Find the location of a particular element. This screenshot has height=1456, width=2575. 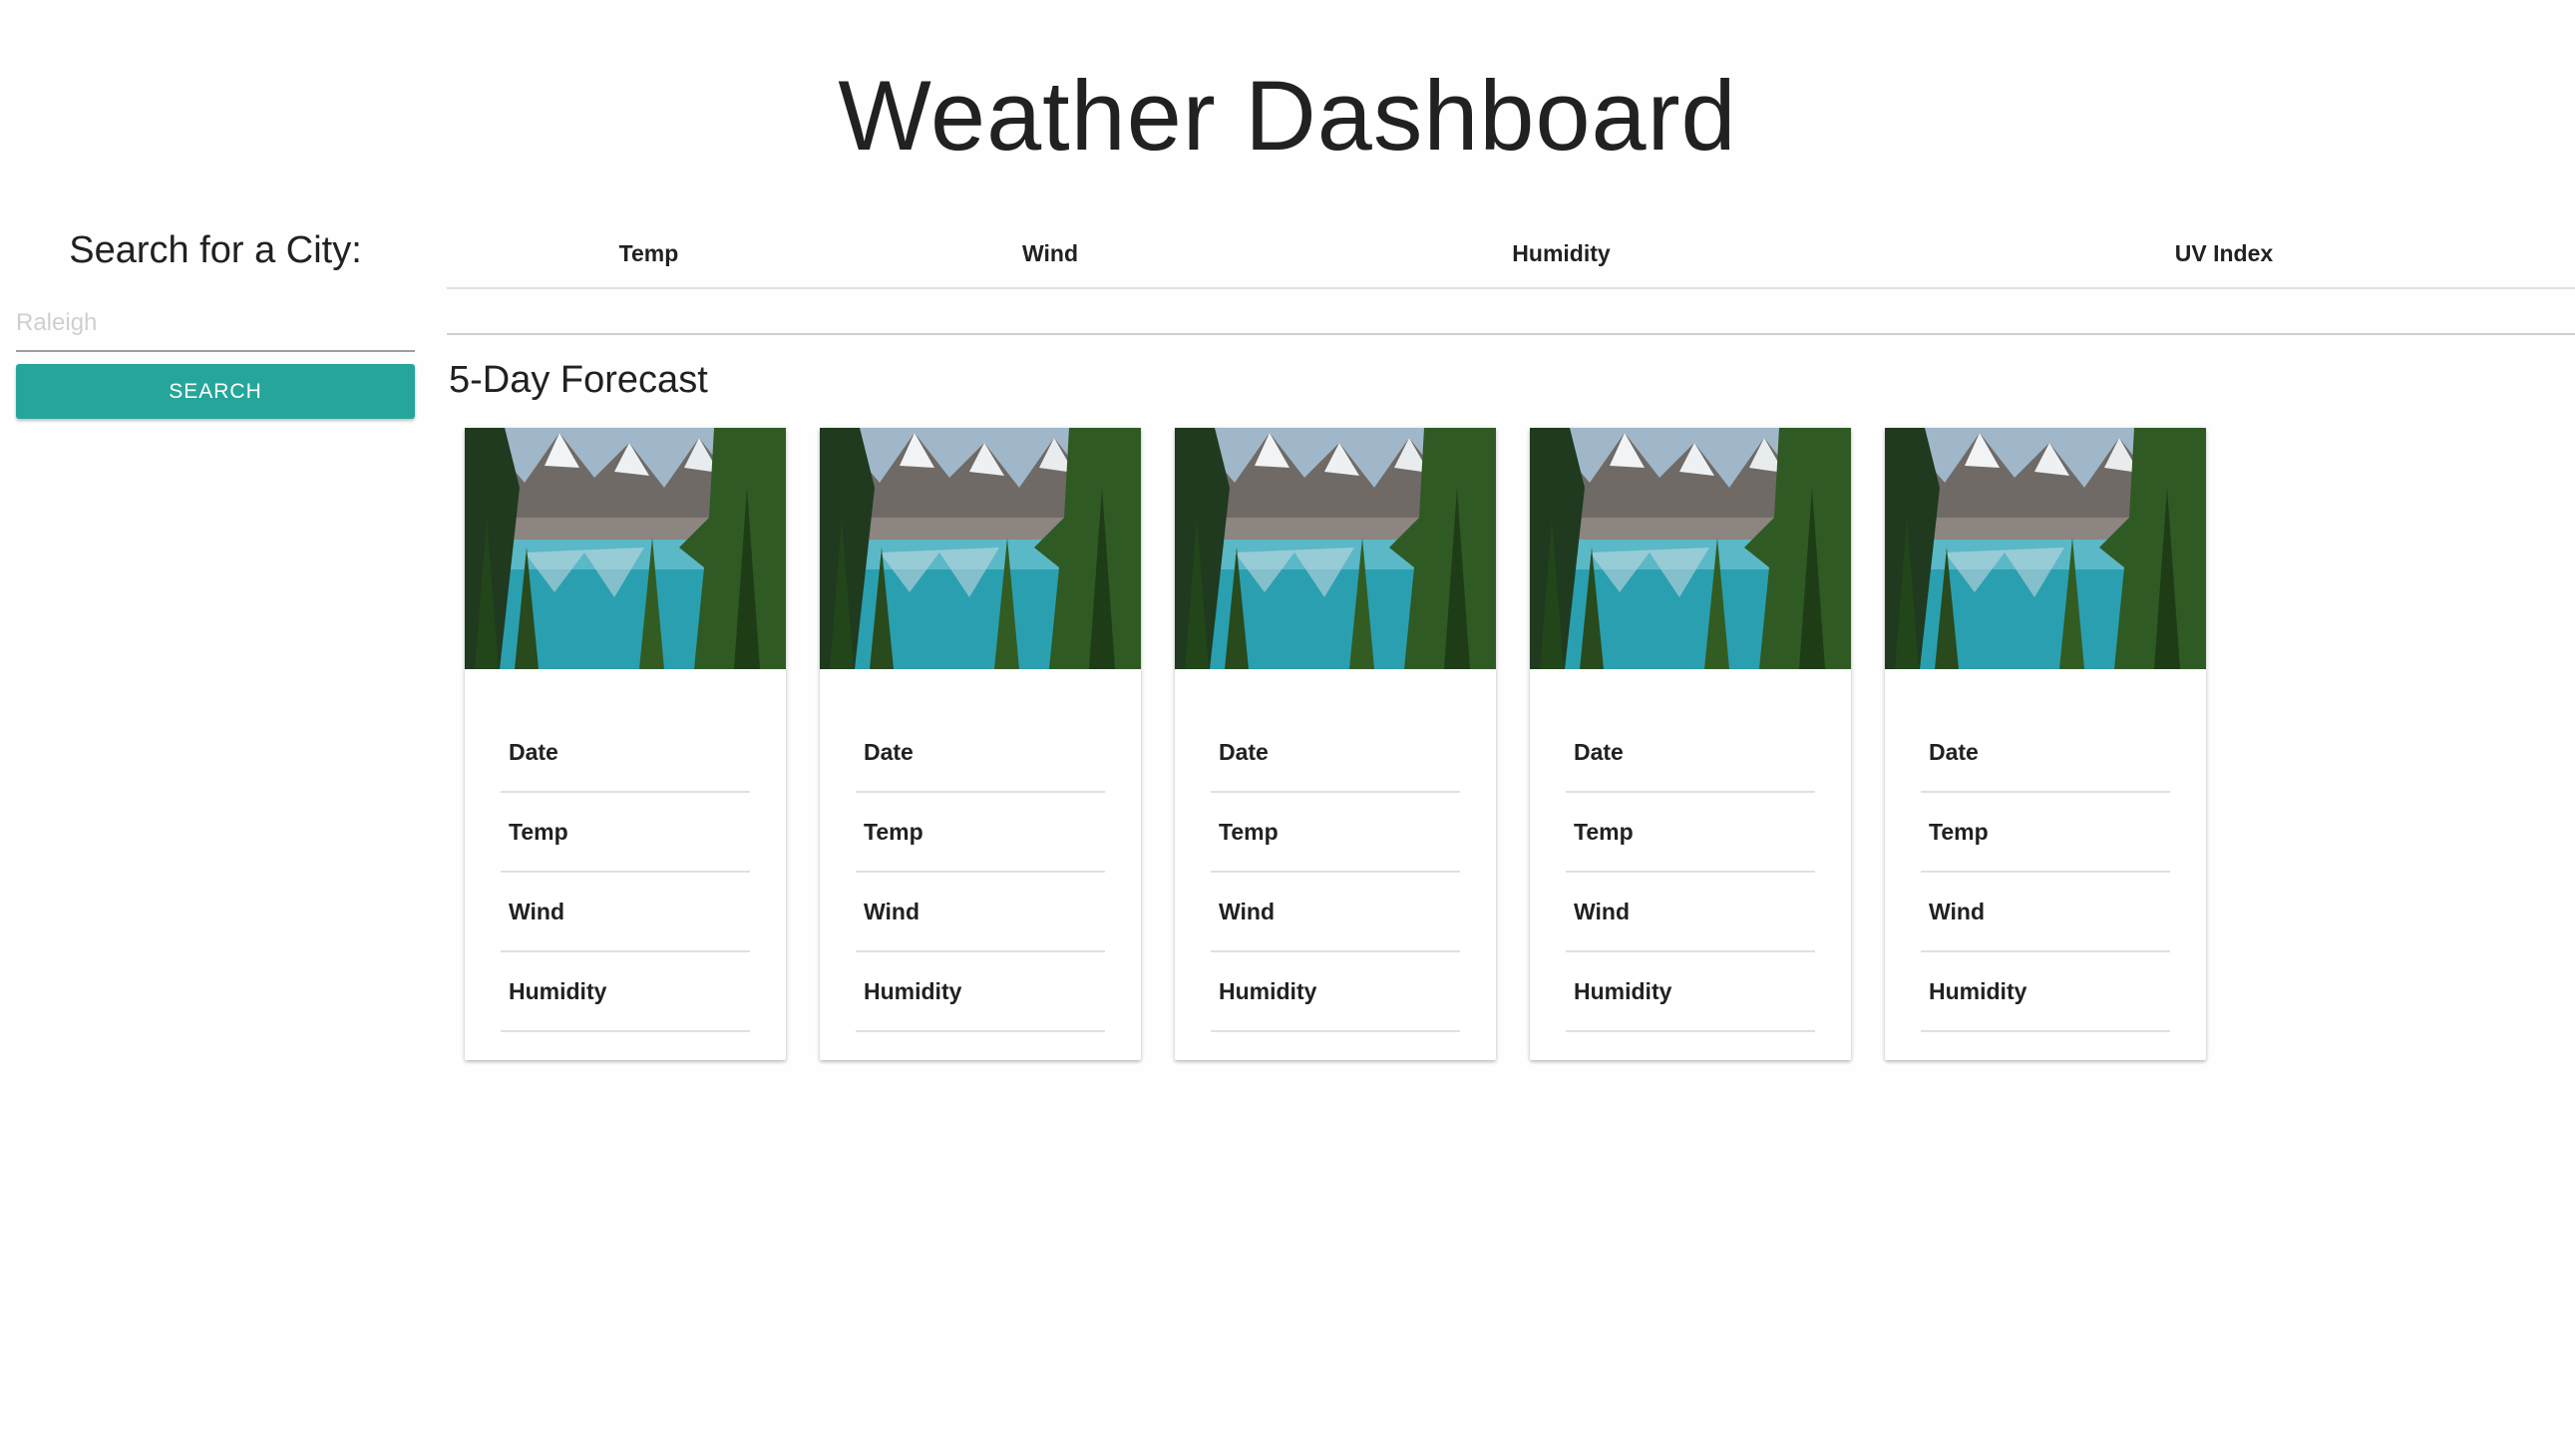

search-panel: Search for a City: SEARCH is located at coordinates (215, 324).